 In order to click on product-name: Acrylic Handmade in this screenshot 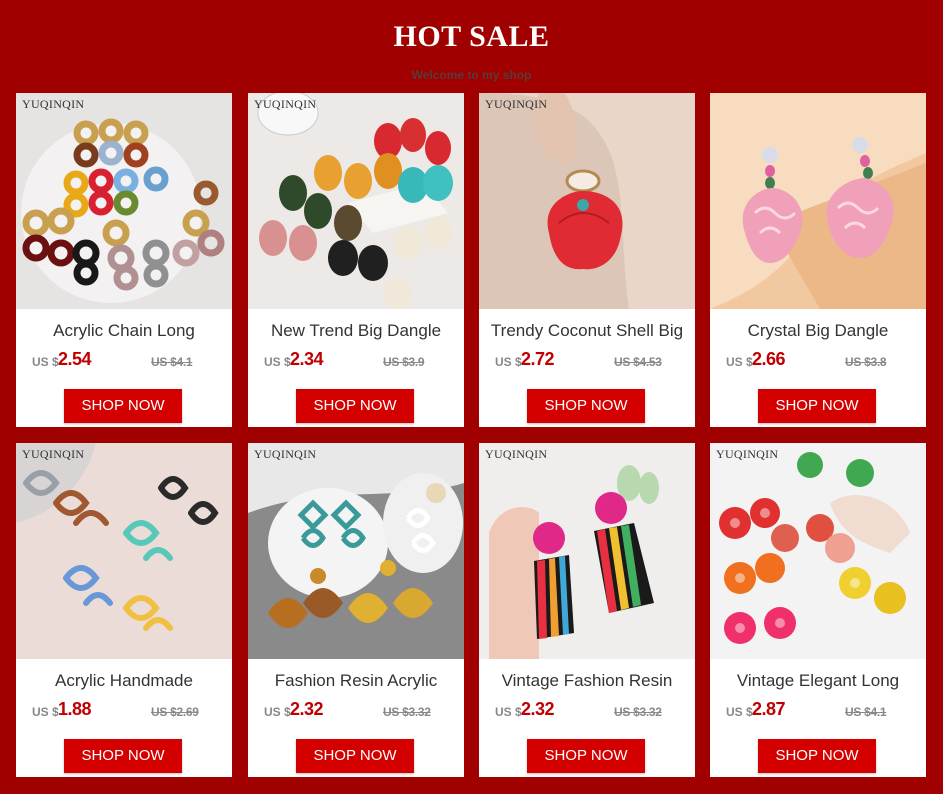, I will do `click(124, 681)`.